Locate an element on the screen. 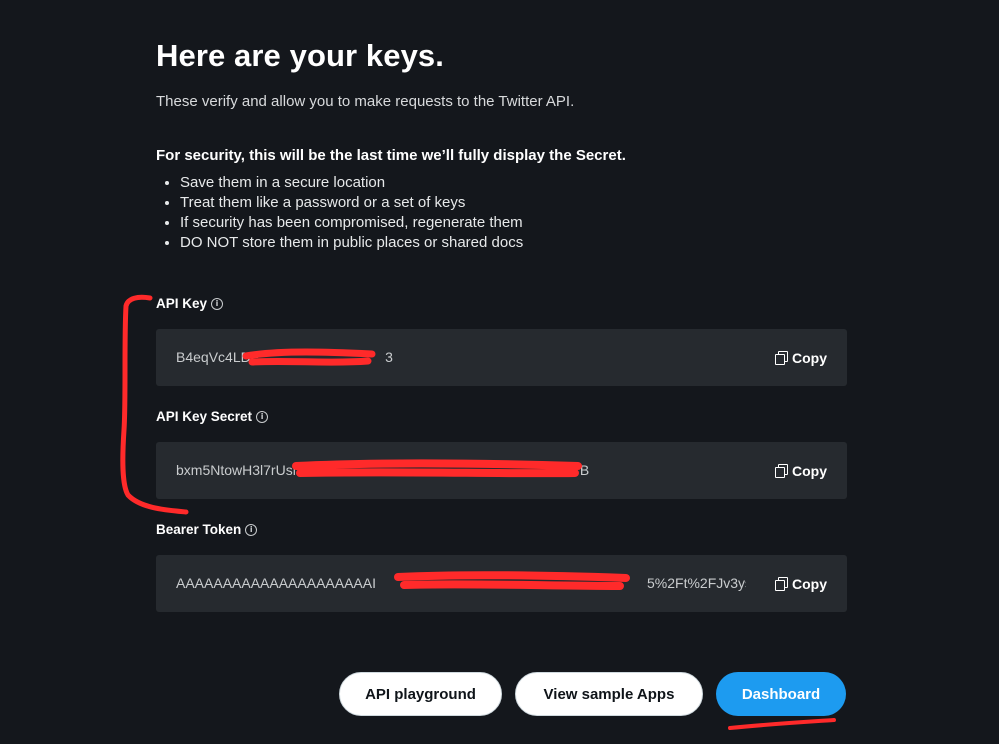 Image resolution: width=999 pixels, height=744 pixels. api-key-label-text: API Key is located at coordinates (182, 303).